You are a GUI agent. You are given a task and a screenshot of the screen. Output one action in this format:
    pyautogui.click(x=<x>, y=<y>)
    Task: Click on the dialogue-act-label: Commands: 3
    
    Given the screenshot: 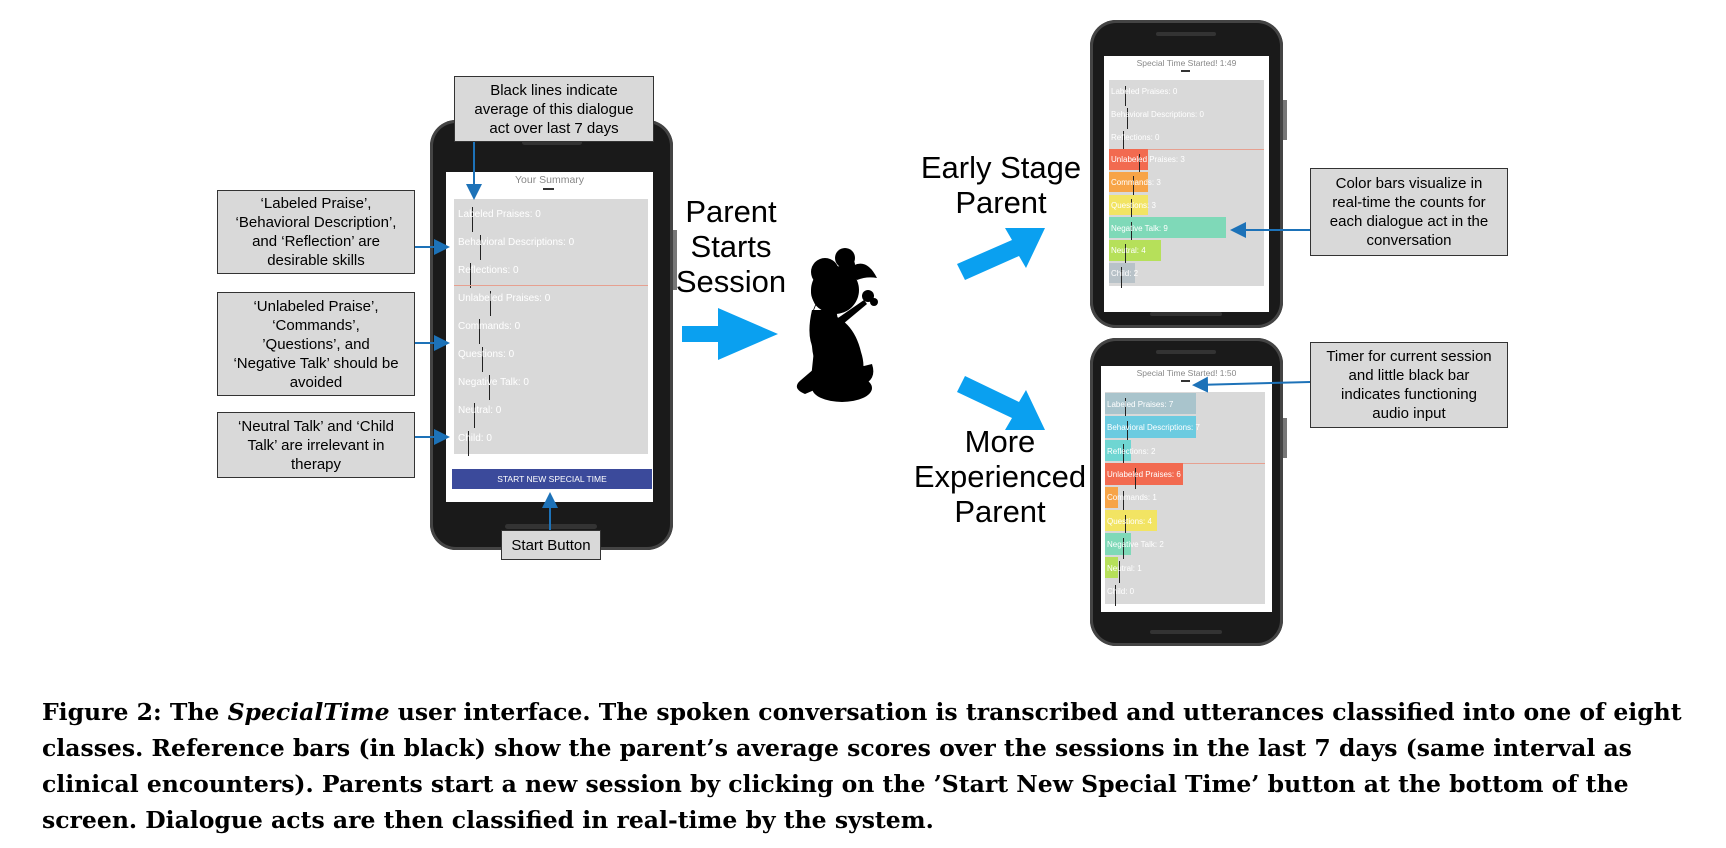 What is the action you would take?
    pyautogui.click(x=1136, y=183)
    